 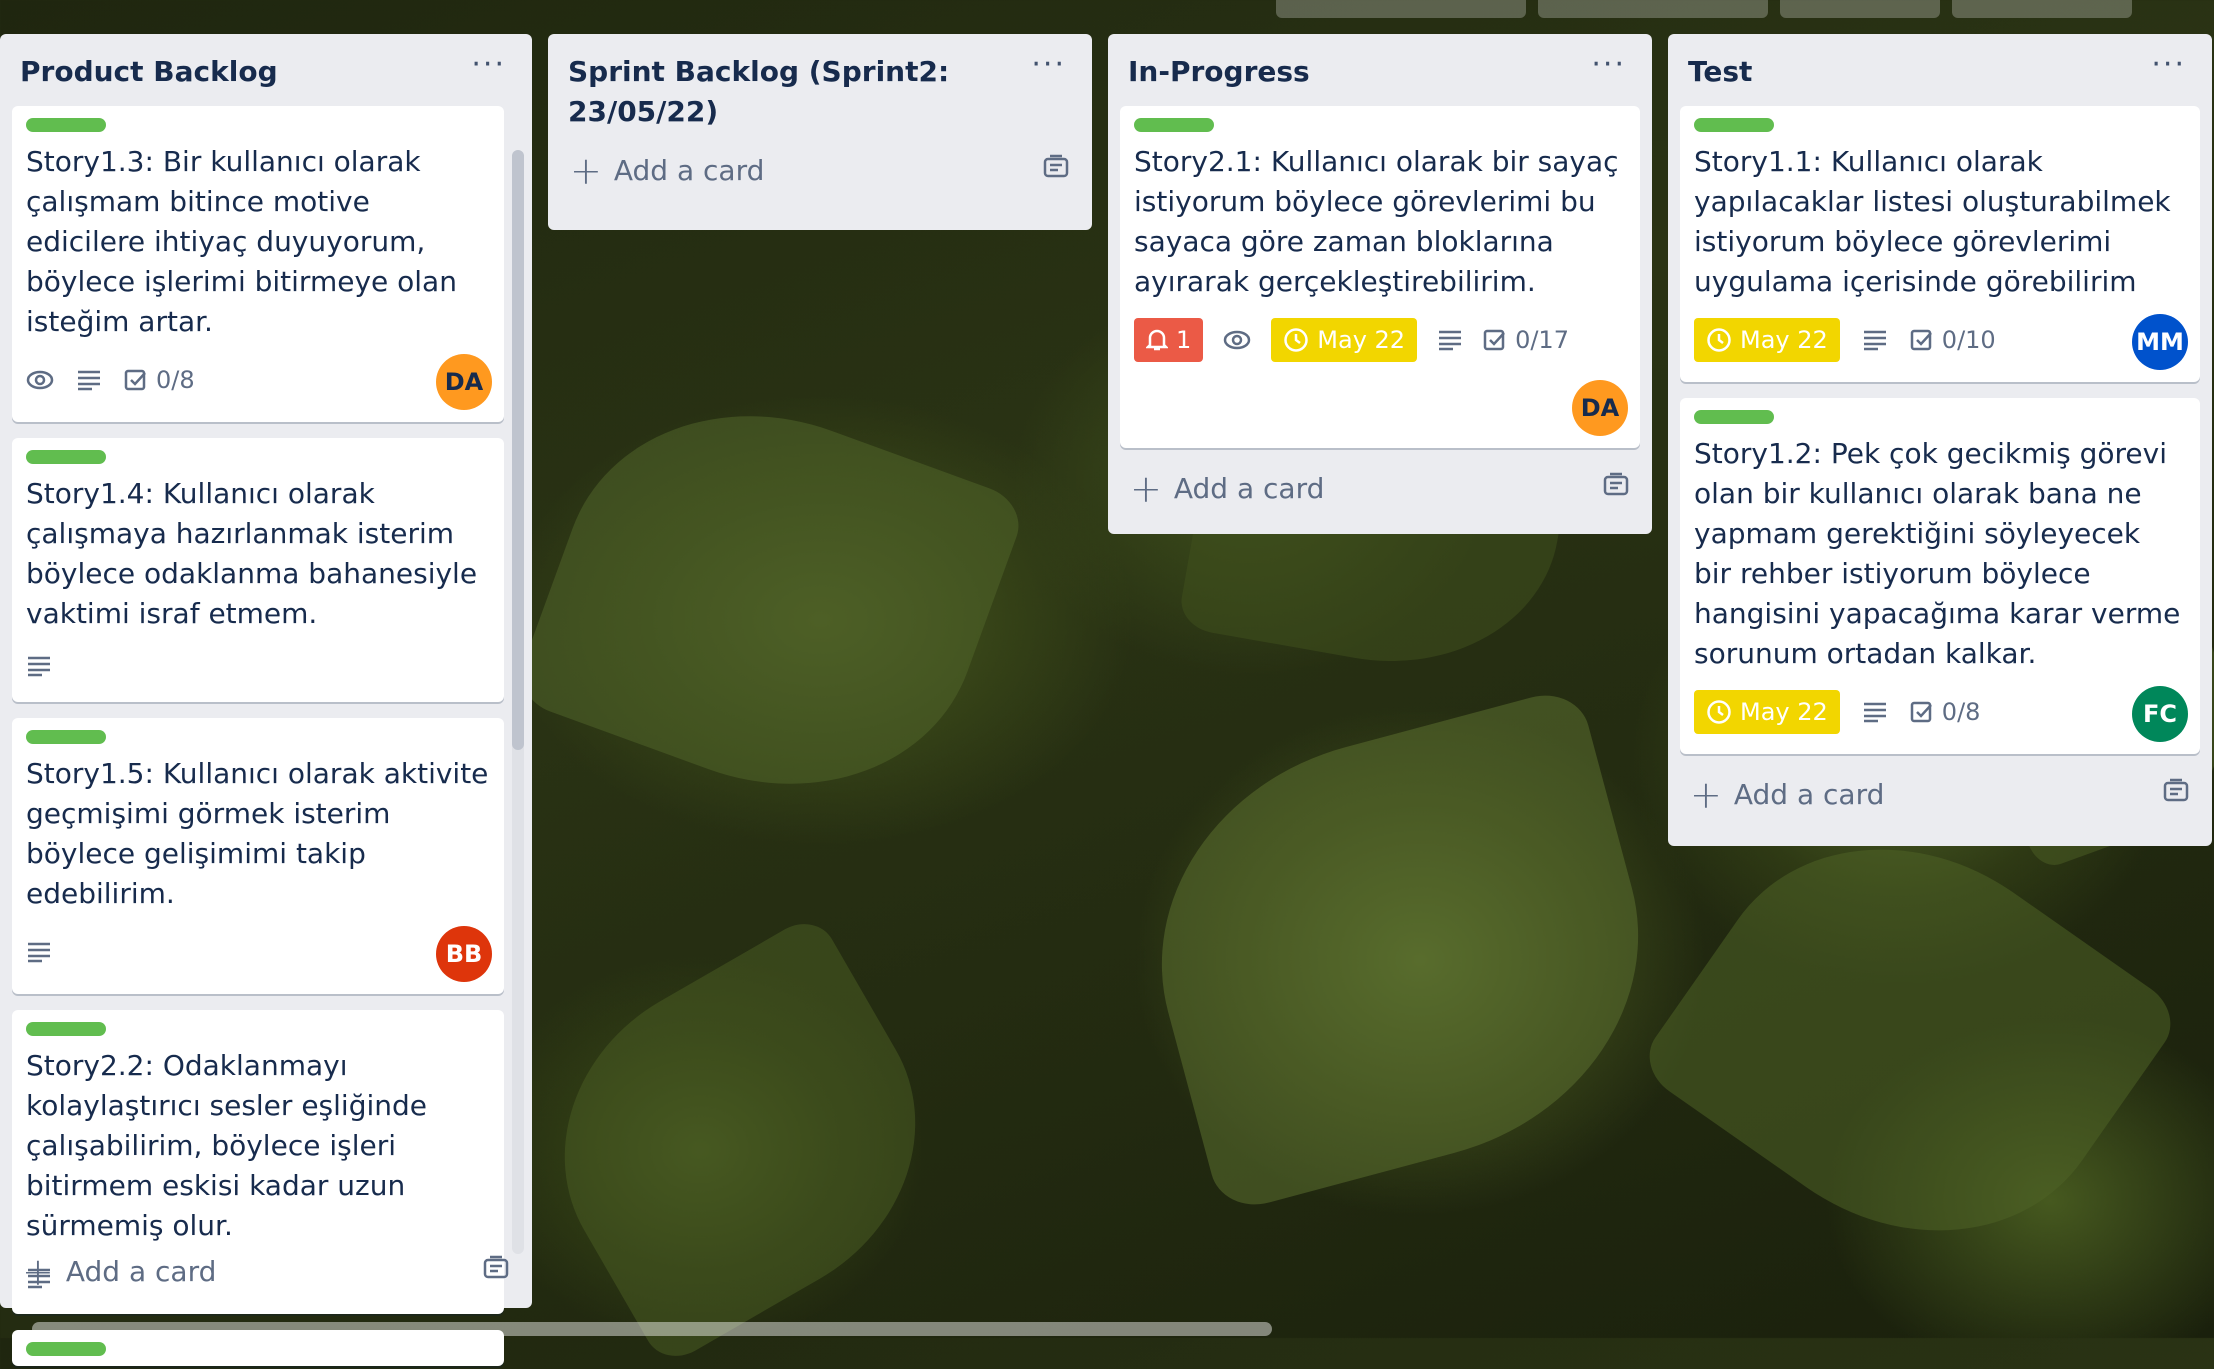 What do you see at coordinates (258, 952) in the screenshot?
I see `card-badges` at bounding box center [258, 952].